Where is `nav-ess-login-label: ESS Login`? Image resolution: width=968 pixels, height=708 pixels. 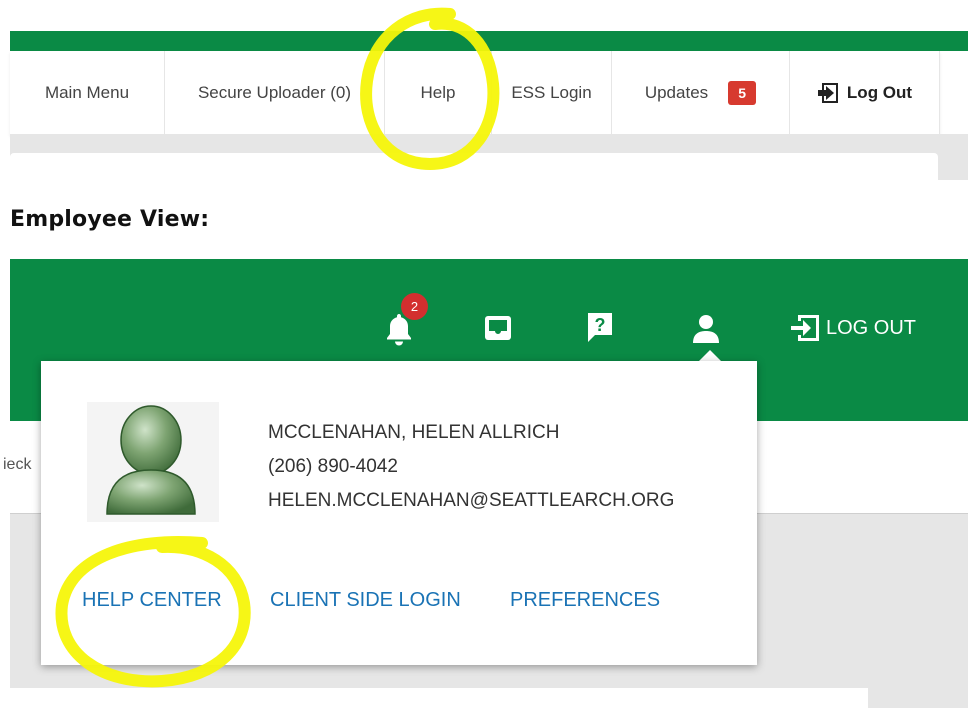
nav-ess-login-label: ESS Login is located at coordinates (551, 92).